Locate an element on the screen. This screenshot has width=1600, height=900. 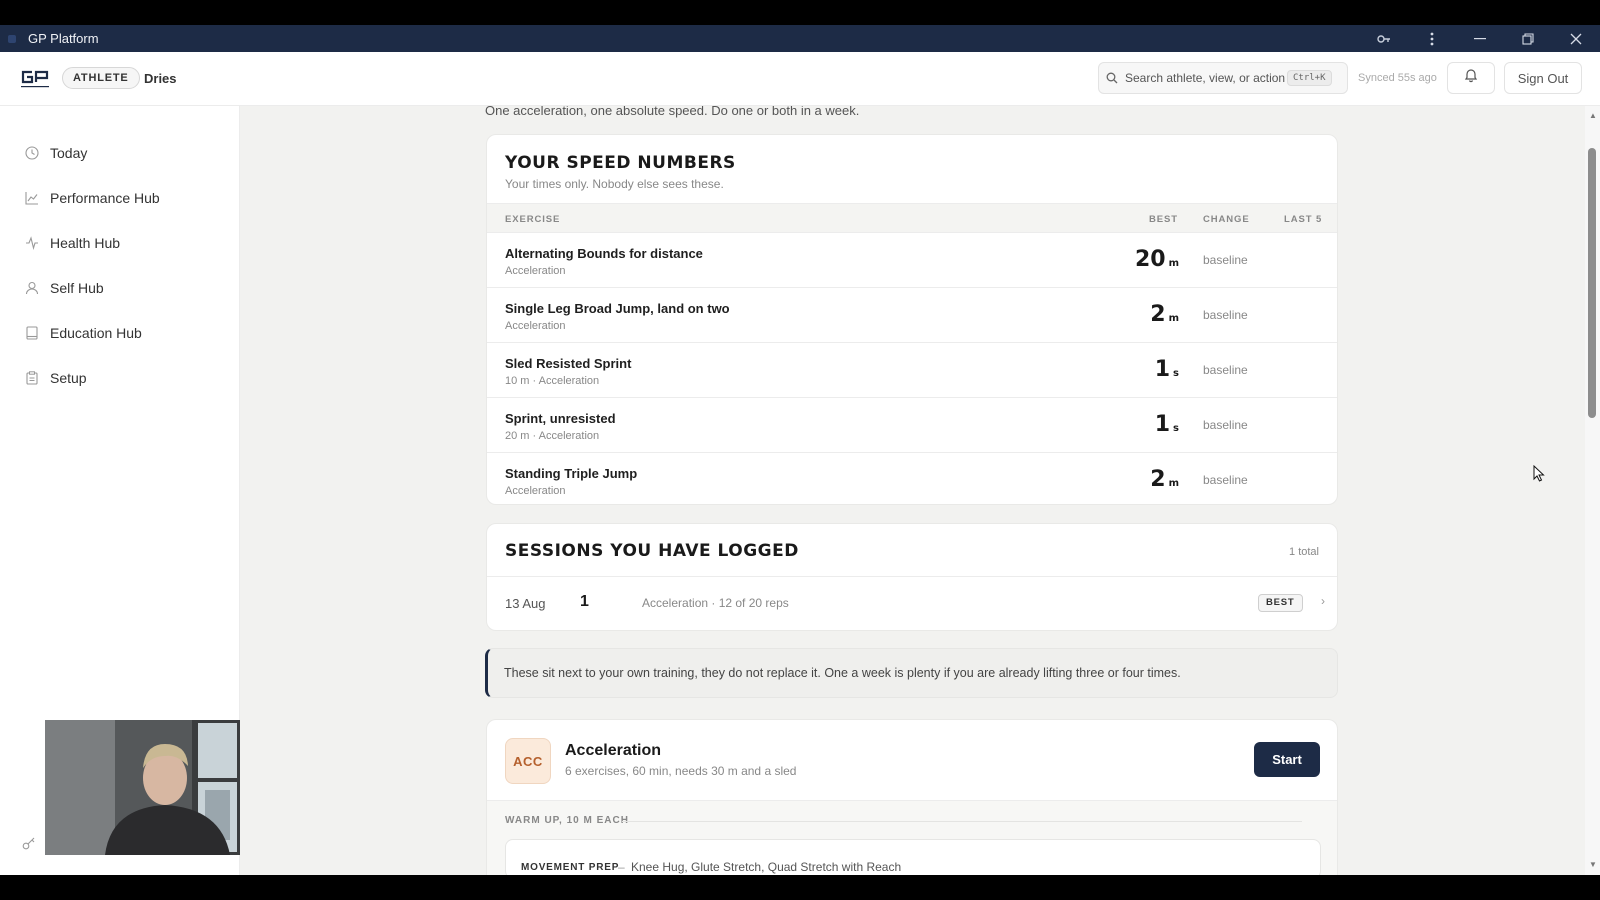
program-badge: ACC is located at coordinates (528, 761).